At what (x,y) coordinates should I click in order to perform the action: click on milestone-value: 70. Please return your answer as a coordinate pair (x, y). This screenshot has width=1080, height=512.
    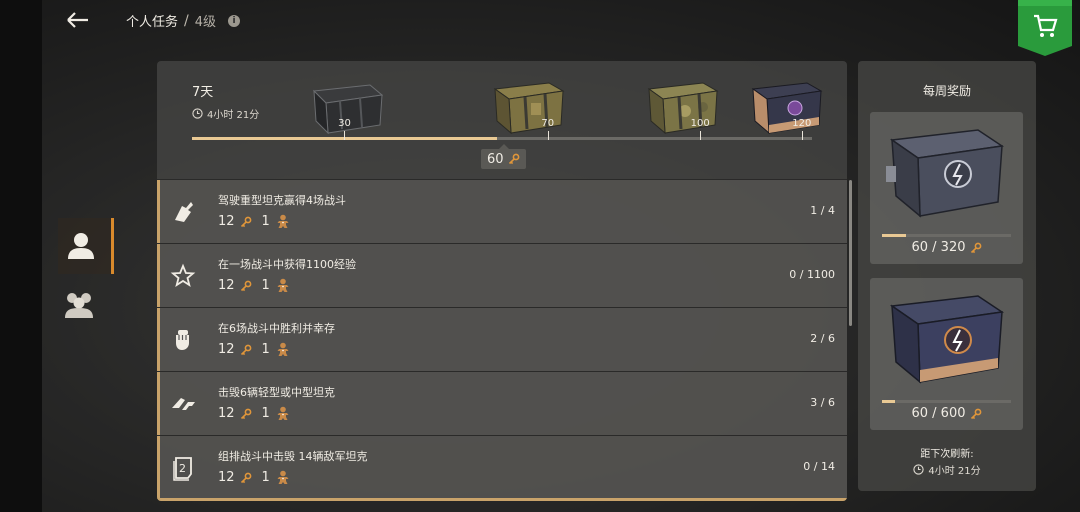
    Looking at the image, I should click on (548, 123).